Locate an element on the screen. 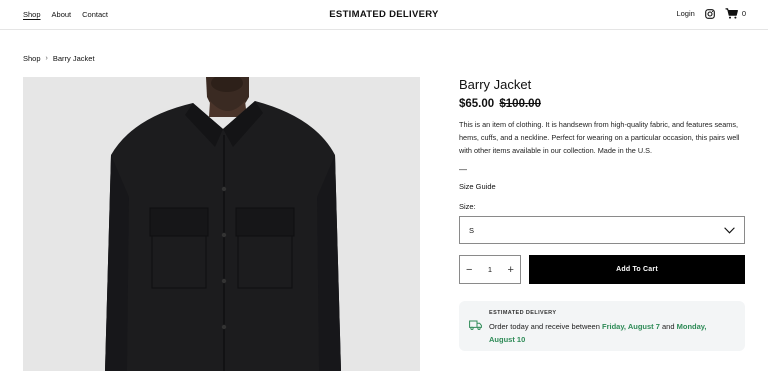  breadcrumb: Shop › Barry Jacket is located at coordinates (59, 58).